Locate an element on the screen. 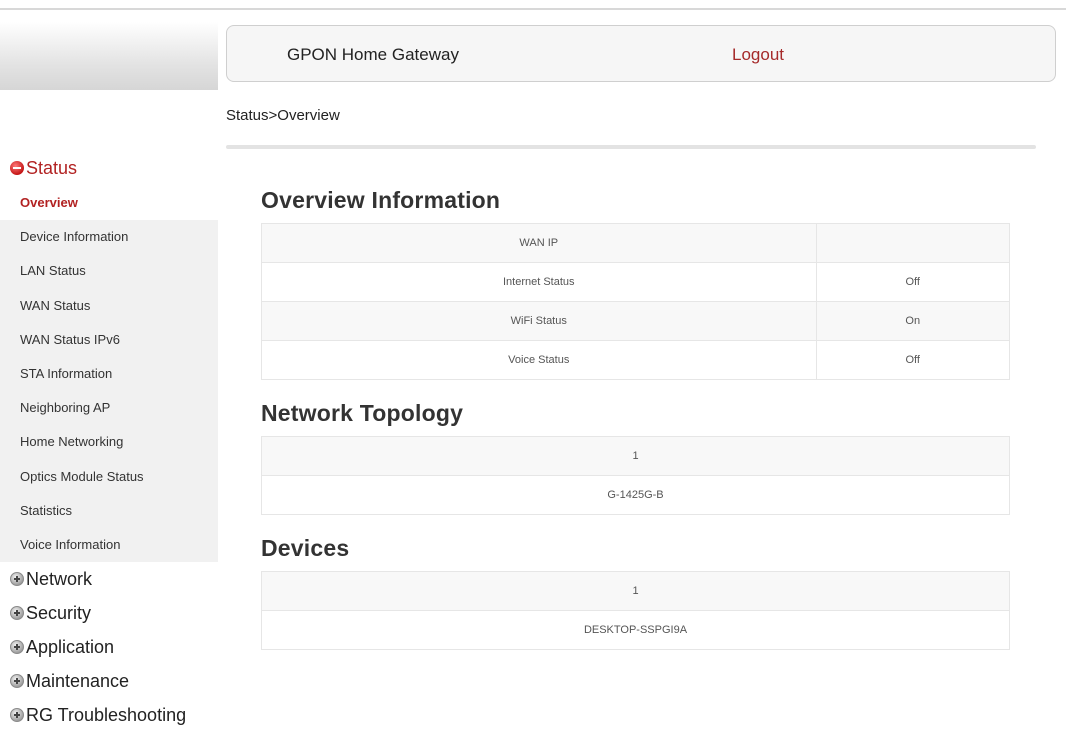 Image resolution: width=1082 pixels, height=736 pixels. app-title: GPON Home Gateway is located at coordinates (373, 54).